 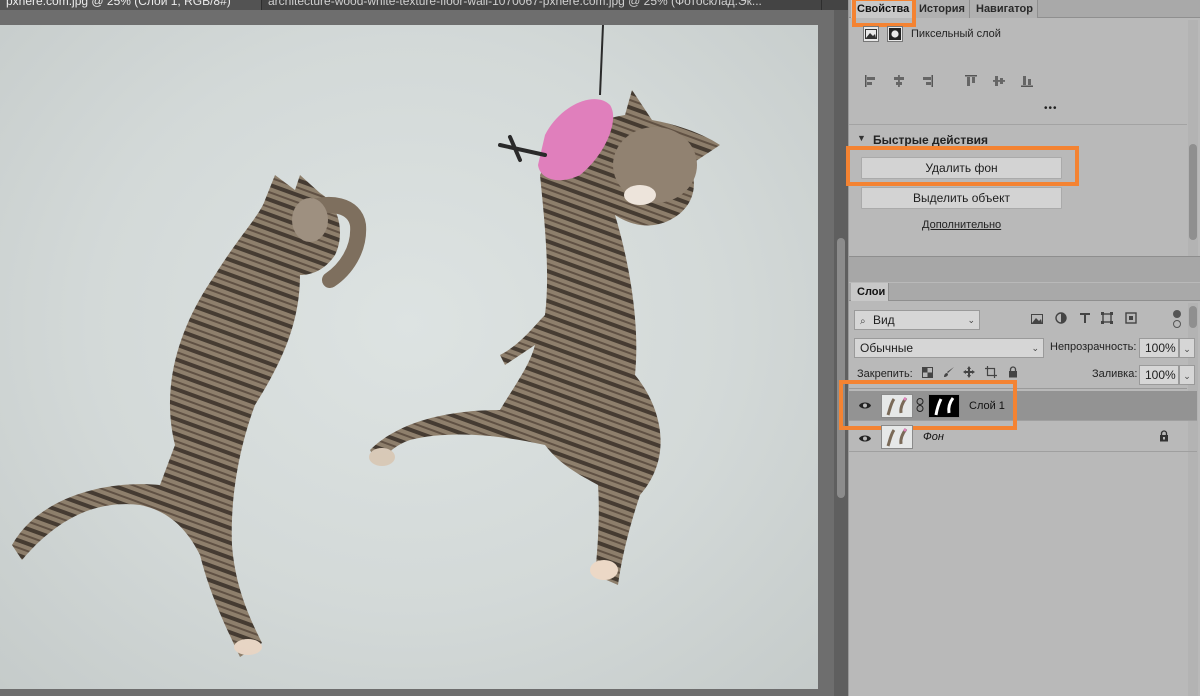 I want to click on chevron-down-icon: ▼, so click(x=861, y=138).